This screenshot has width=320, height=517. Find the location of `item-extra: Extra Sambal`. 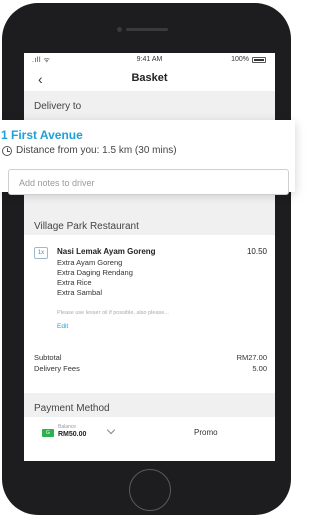

item-extra: Extra Sambal is located at coordinates (80, 292).